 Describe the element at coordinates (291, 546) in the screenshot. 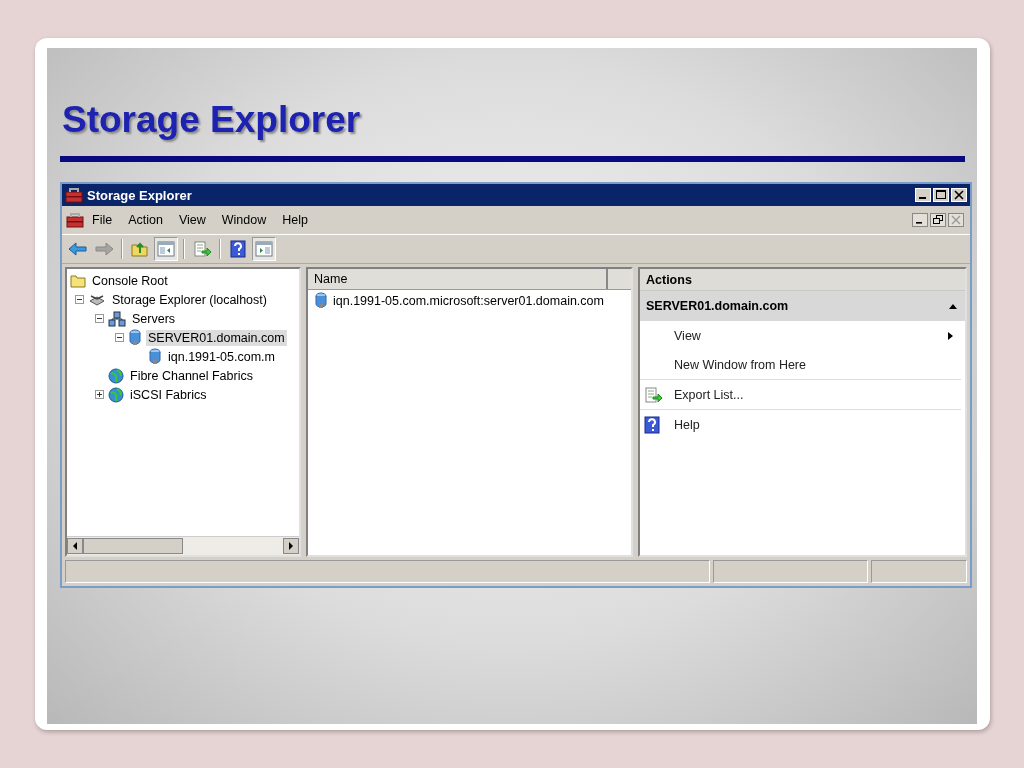

I see `scroll-right-icon` at that location.